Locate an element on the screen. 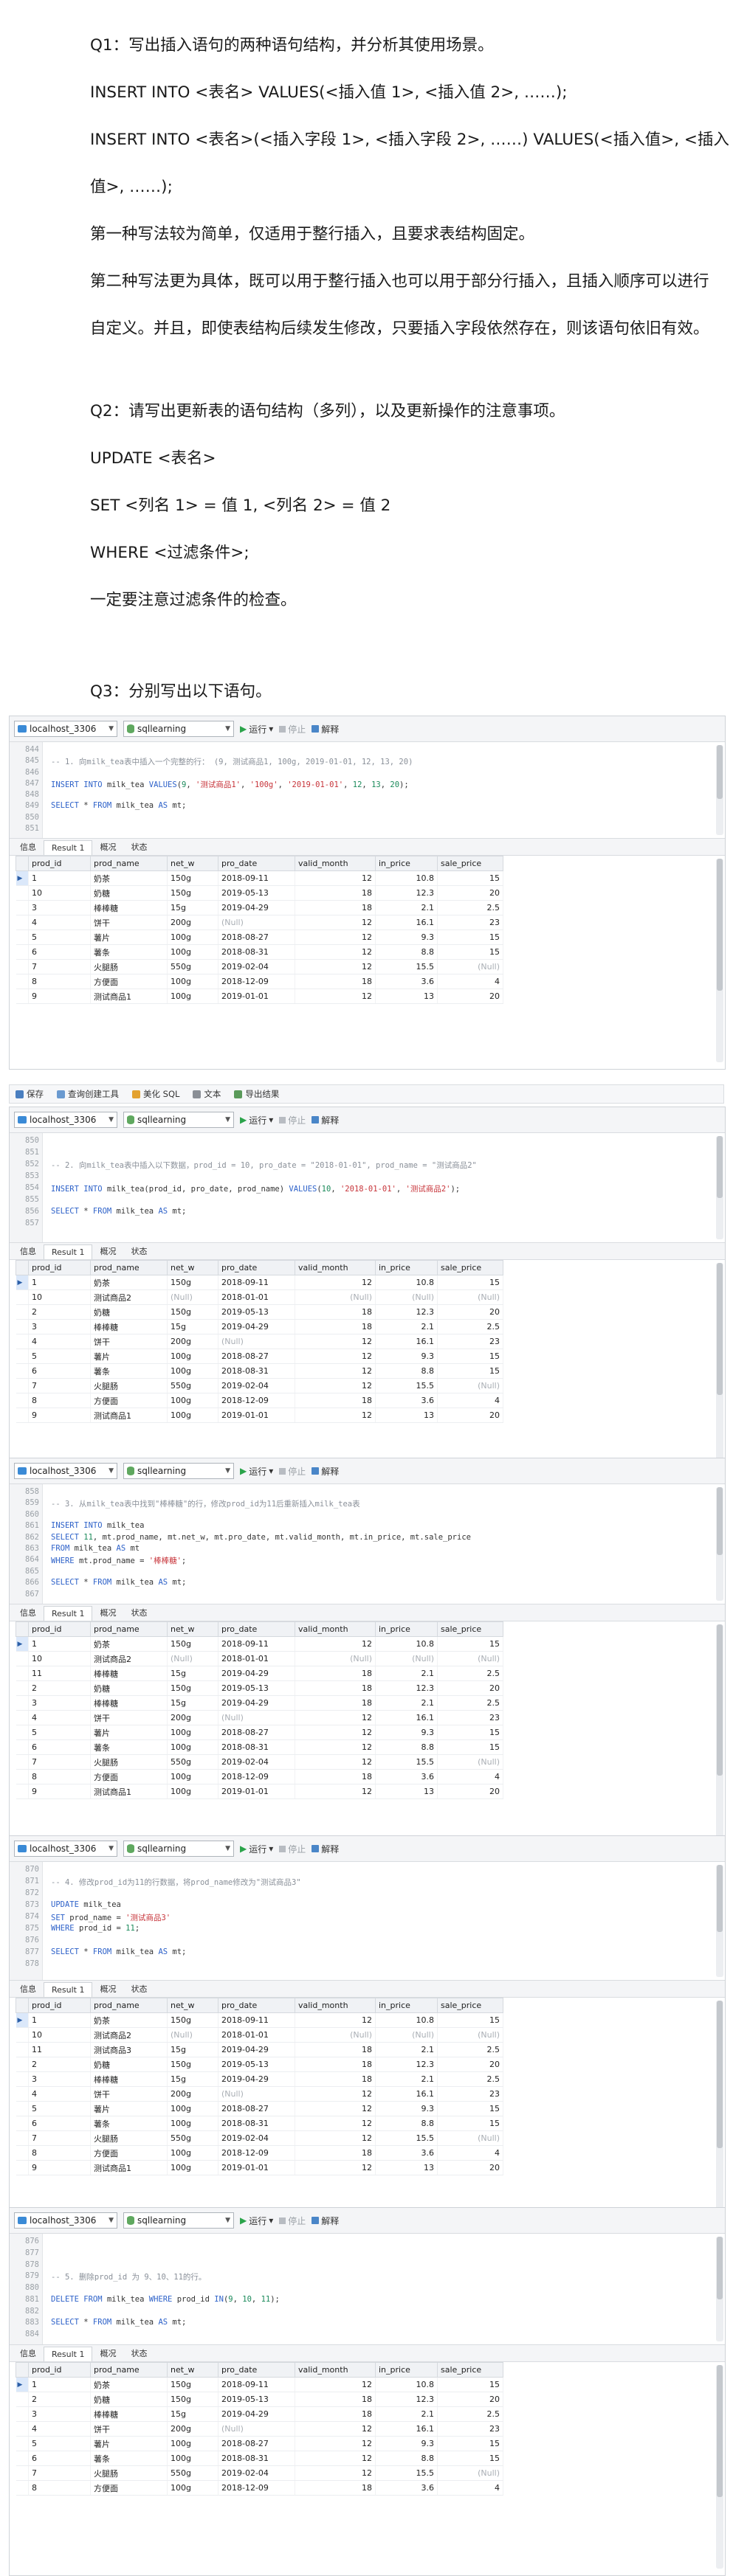 The height and width of the screenshot is (2576, 733). grid-scrollbar is located at coordinates (719, 2467).